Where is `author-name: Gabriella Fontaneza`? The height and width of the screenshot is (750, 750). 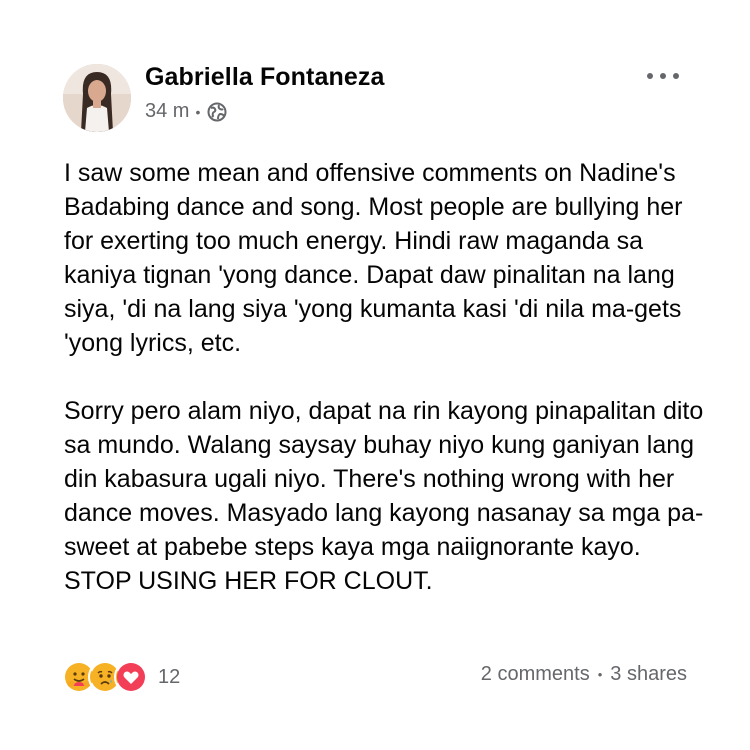
author-name: Gabriella Fontaneza is located at coordinates (264, 77).